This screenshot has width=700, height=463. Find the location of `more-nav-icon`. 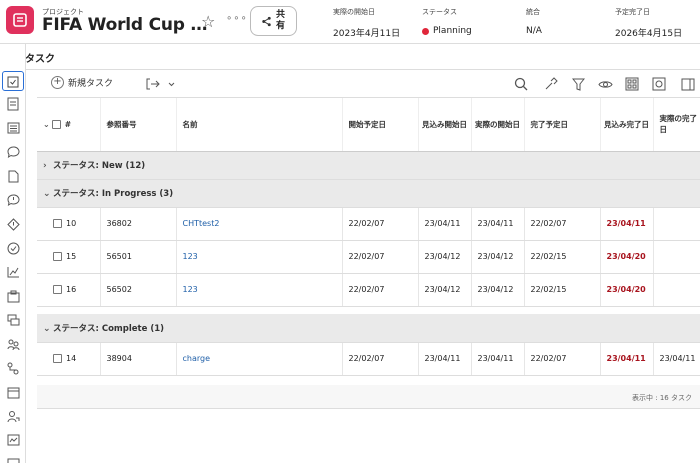

more-nav-icon is located at coordinates (13, 459).